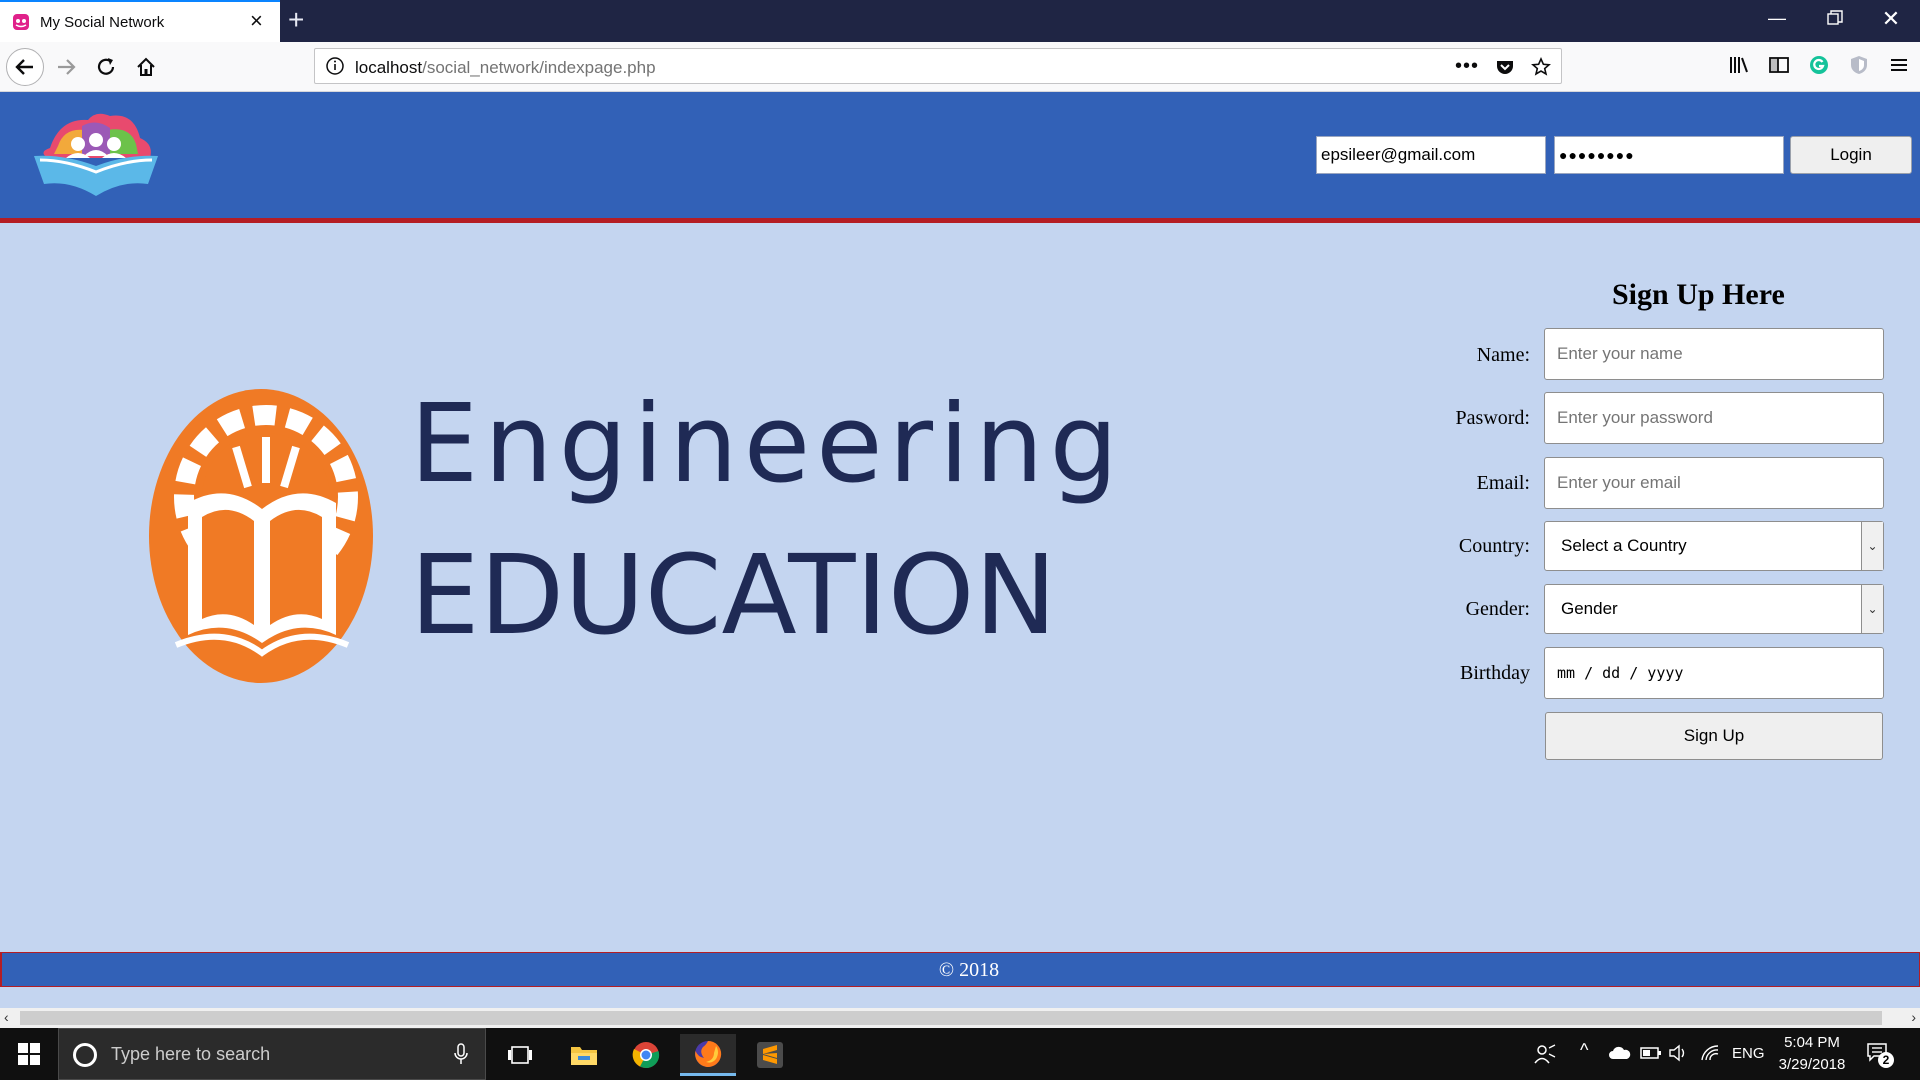 The image size is (1920, 1080). I want to click on minimize-icon: —, so click(1777, 18).